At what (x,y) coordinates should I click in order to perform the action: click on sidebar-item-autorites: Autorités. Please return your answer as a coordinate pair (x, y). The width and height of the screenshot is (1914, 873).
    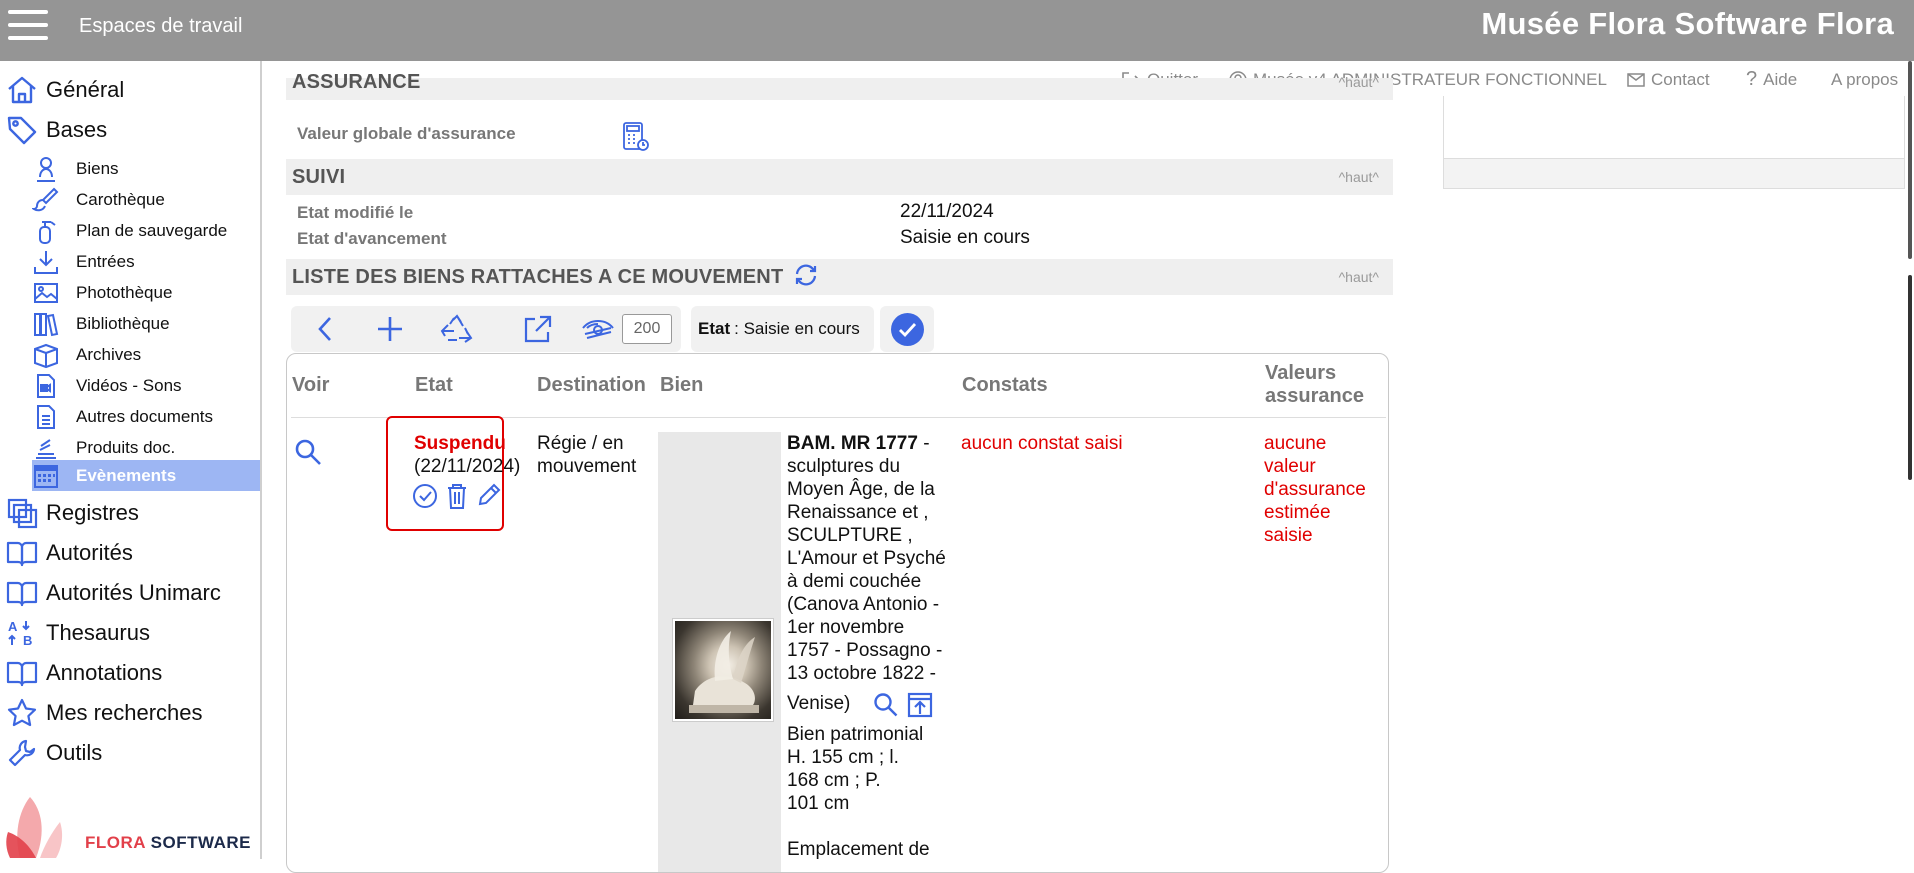
    Looking at the image, I should click on (69, 553).